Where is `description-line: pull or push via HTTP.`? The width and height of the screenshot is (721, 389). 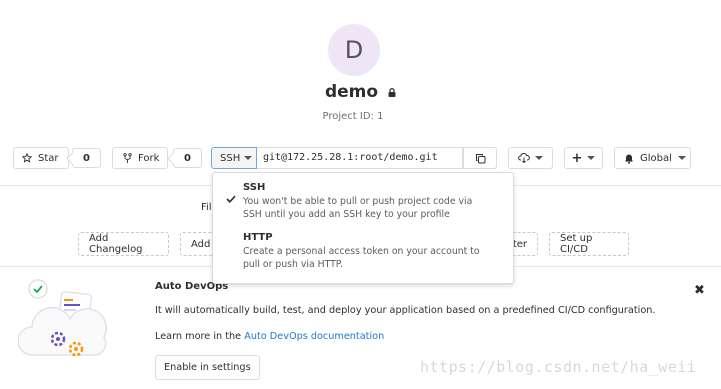
description-line: pull or push via HTTP. is located at coordinates (293, 264).